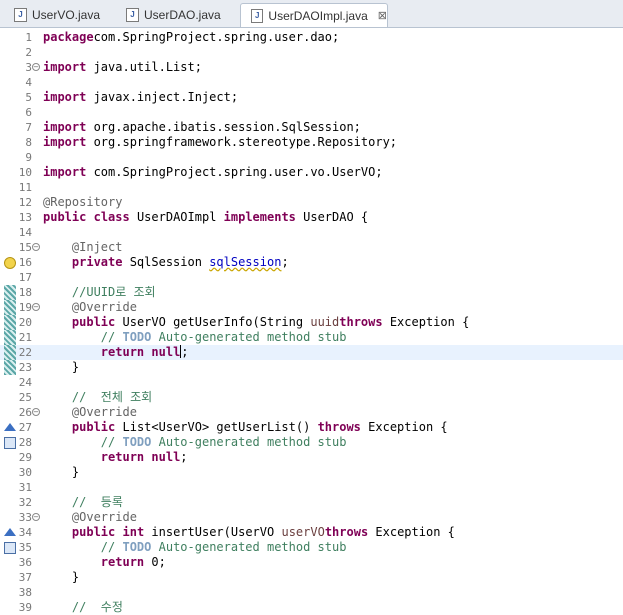 This screenshot has height=615, width=623. I want to click on tab-userdao: J UserDAO.java, so click(178, 14).